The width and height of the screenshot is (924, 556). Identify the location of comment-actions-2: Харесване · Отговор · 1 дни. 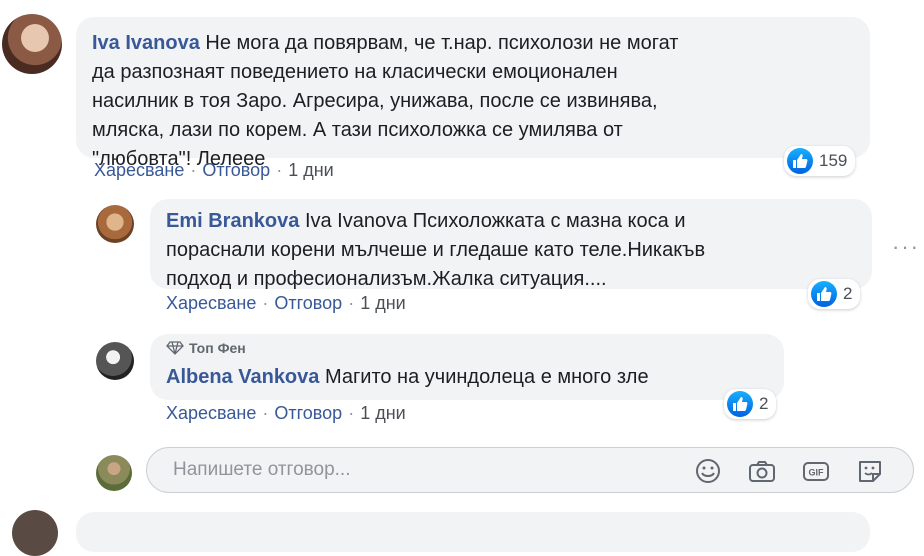
(286, 303).